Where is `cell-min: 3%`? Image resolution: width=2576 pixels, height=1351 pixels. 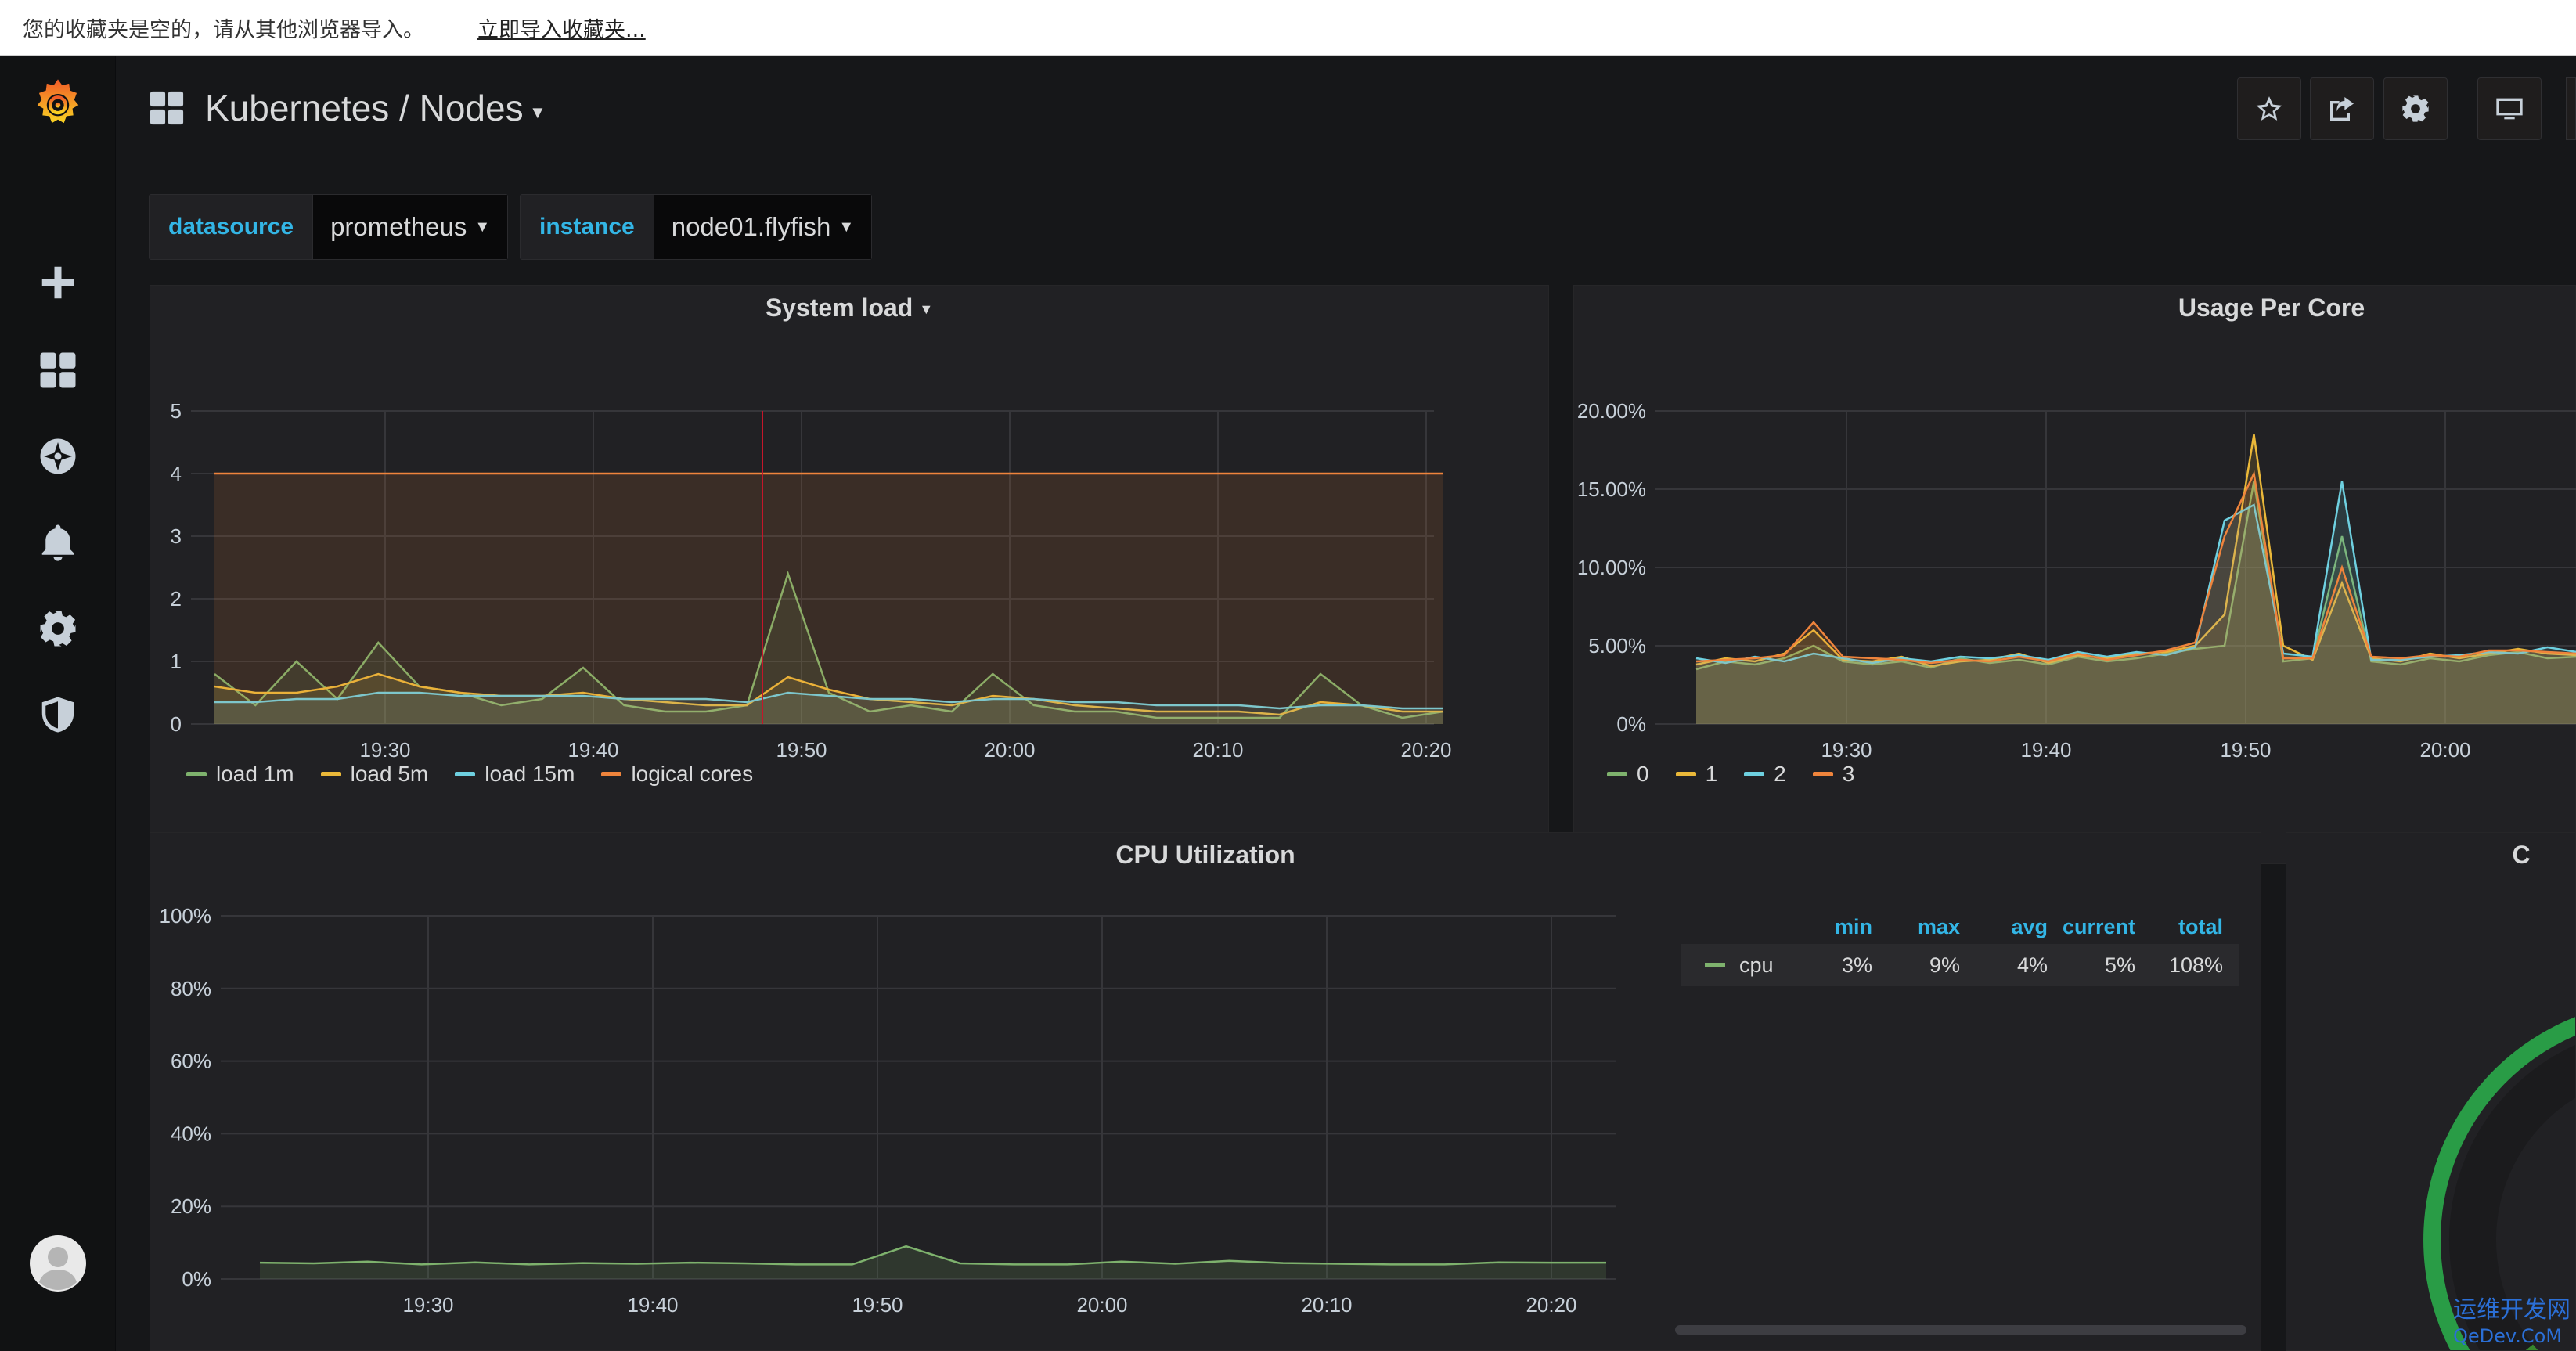 cell-min: 3% is located at coordinates (1856, 965).